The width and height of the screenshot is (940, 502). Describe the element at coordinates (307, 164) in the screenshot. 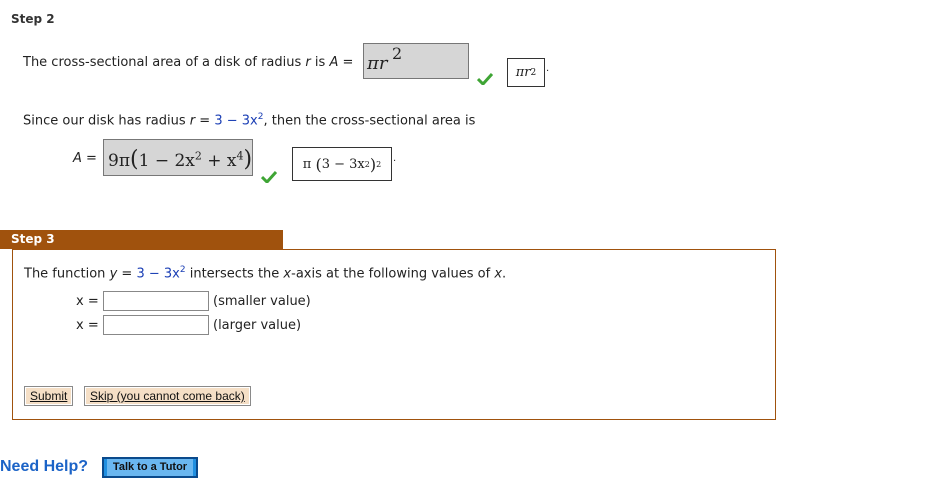

I see `correct-pi: π` at that location.